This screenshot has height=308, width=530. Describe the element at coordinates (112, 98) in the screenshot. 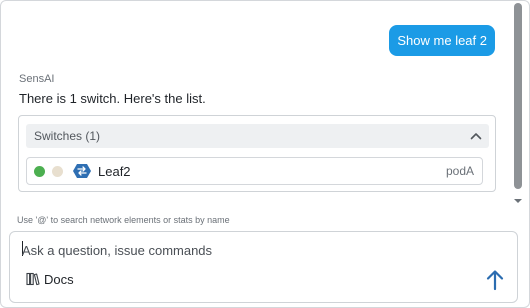

I see `assistant-message: There is 1 switch. Here's the list.` at that location.